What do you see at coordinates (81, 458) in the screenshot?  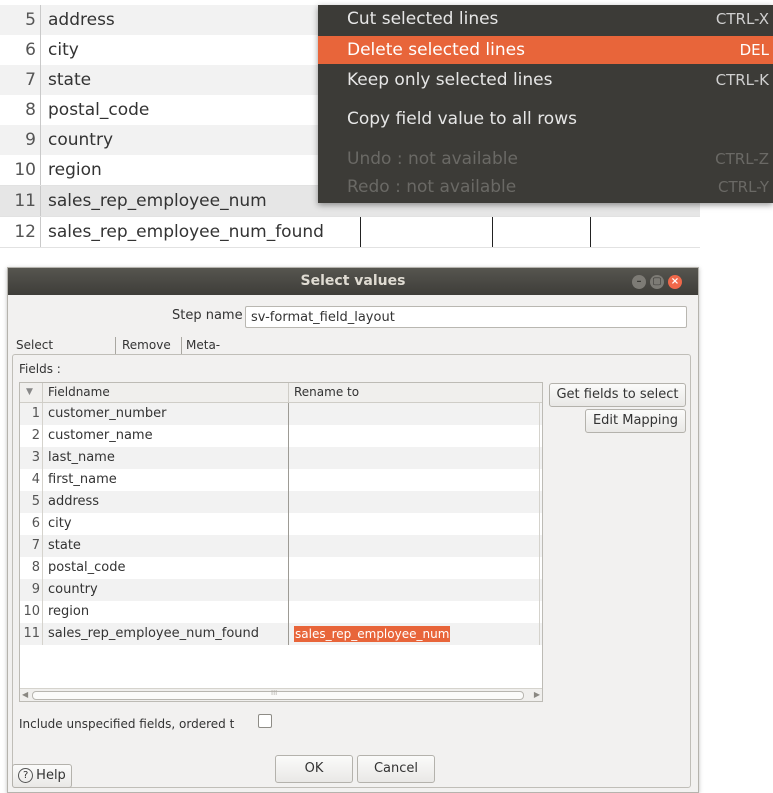 I see `fieldname-cell: last_name` at bounding box center [81, 458].